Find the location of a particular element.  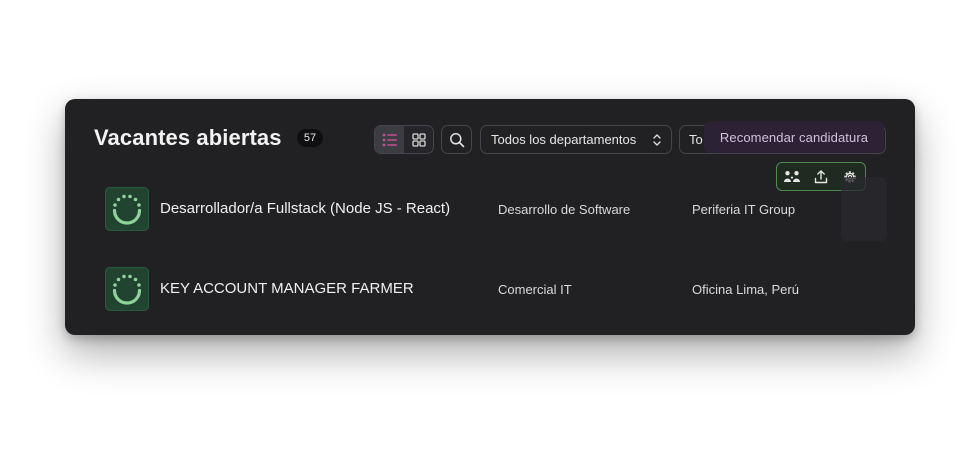

list-icon is located at coordinates (389, 139).